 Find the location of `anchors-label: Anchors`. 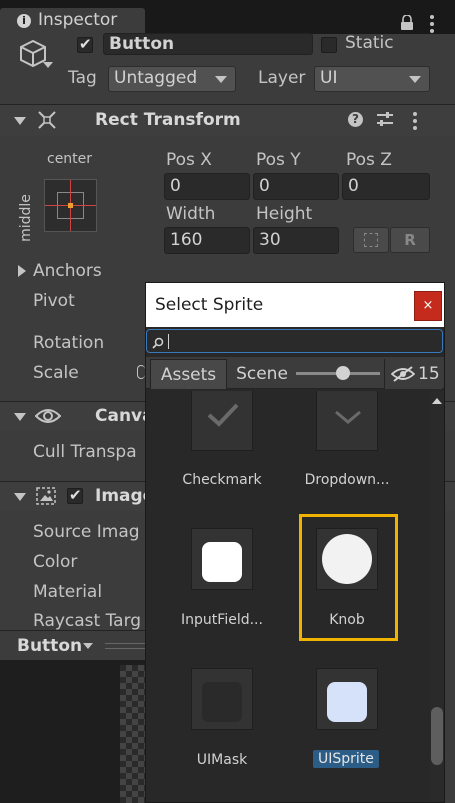

anchors-label: Anchors is located at coordinates (67, 271).